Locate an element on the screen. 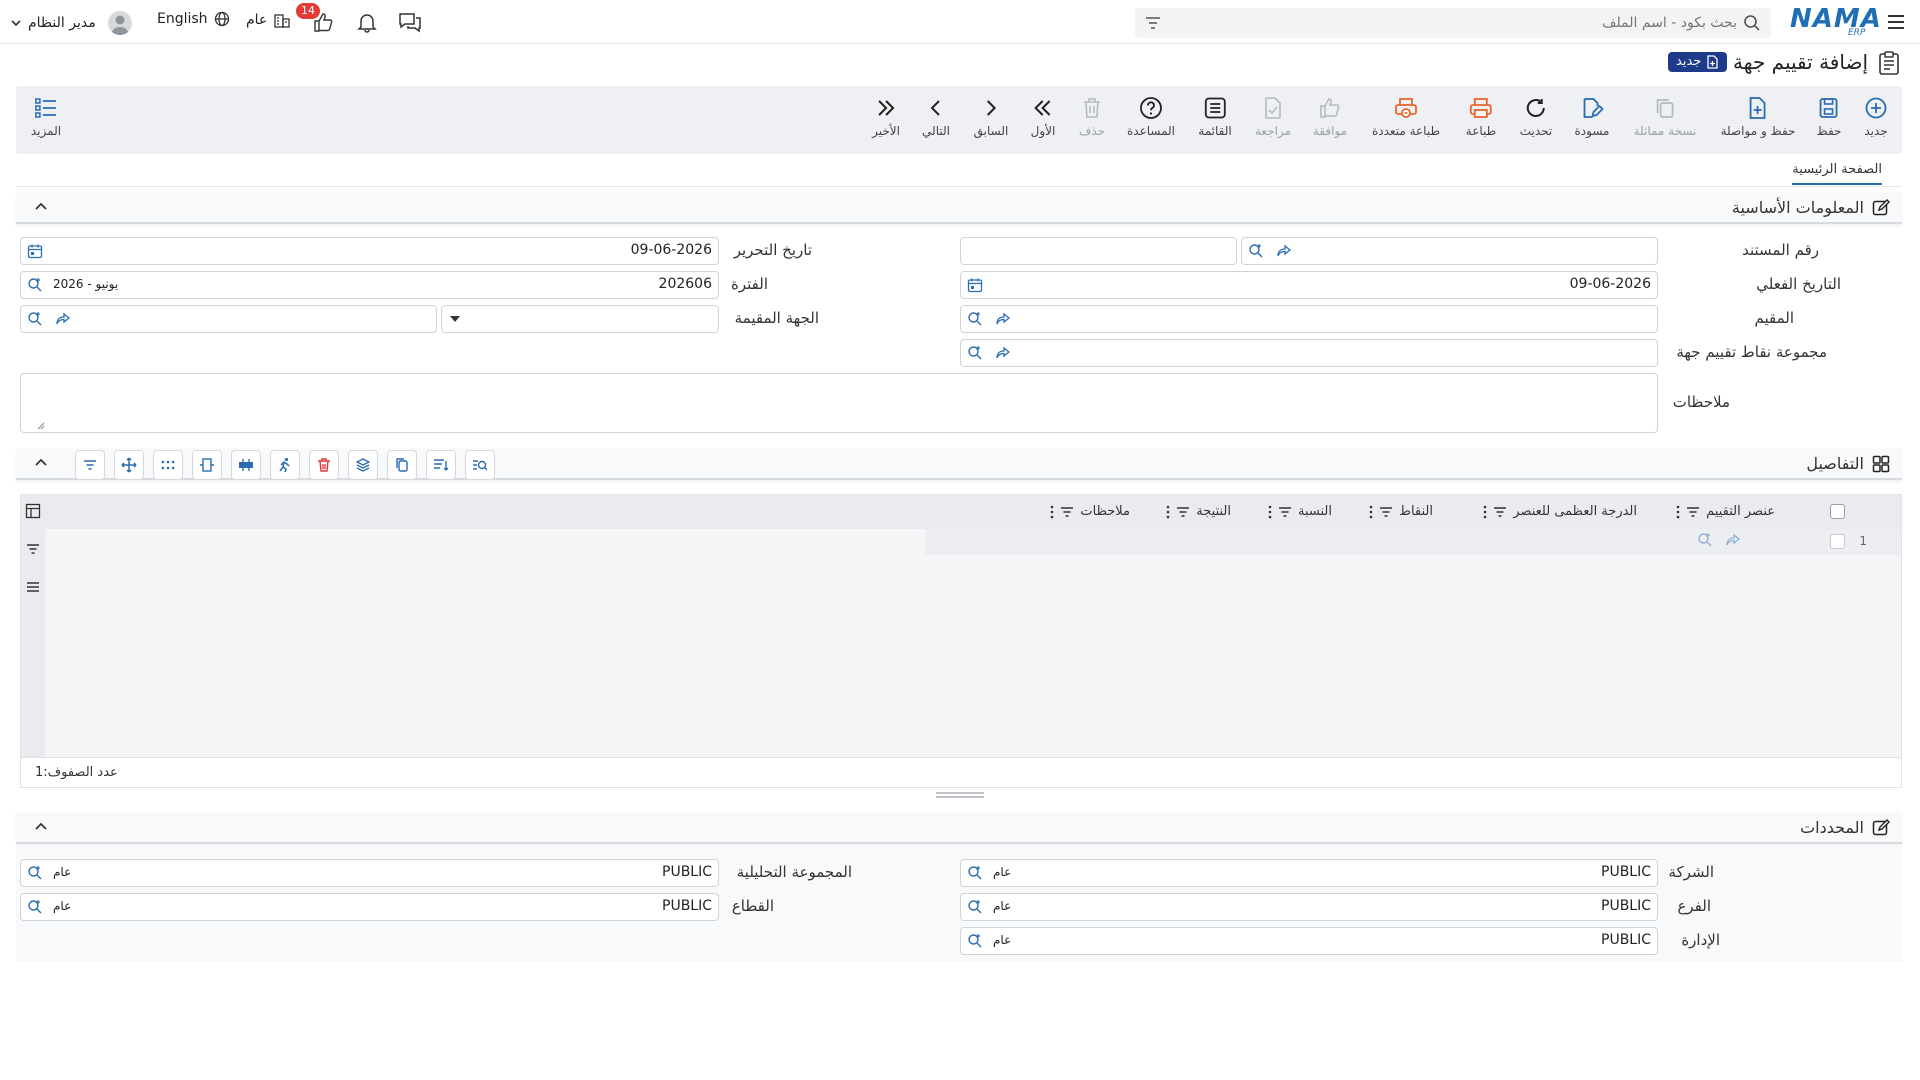  new-button: جديد is located at coordinates (1876, 117).